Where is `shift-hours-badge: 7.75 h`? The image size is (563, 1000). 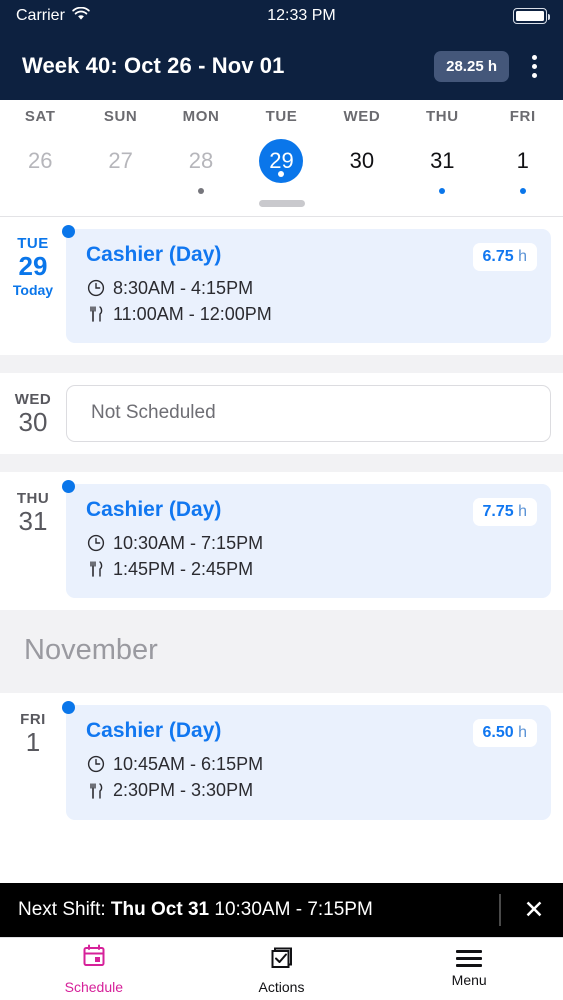 shift-hours-badge: 7.75 h is located at coordinates (504, 512).